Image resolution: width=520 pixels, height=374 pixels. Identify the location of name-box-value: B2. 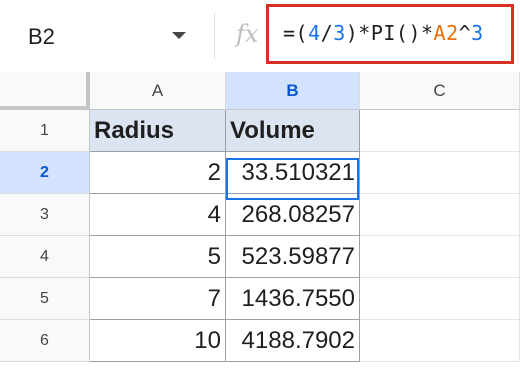
(41, 36).